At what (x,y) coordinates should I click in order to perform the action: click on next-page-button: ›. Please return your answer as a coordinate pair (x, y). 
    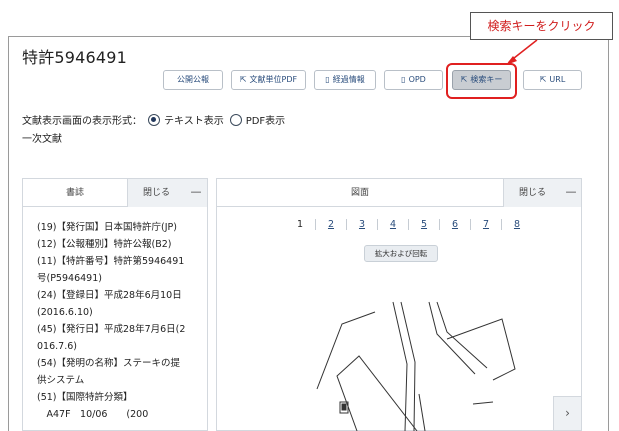
    Looking at the image, I should click on (567, 413).